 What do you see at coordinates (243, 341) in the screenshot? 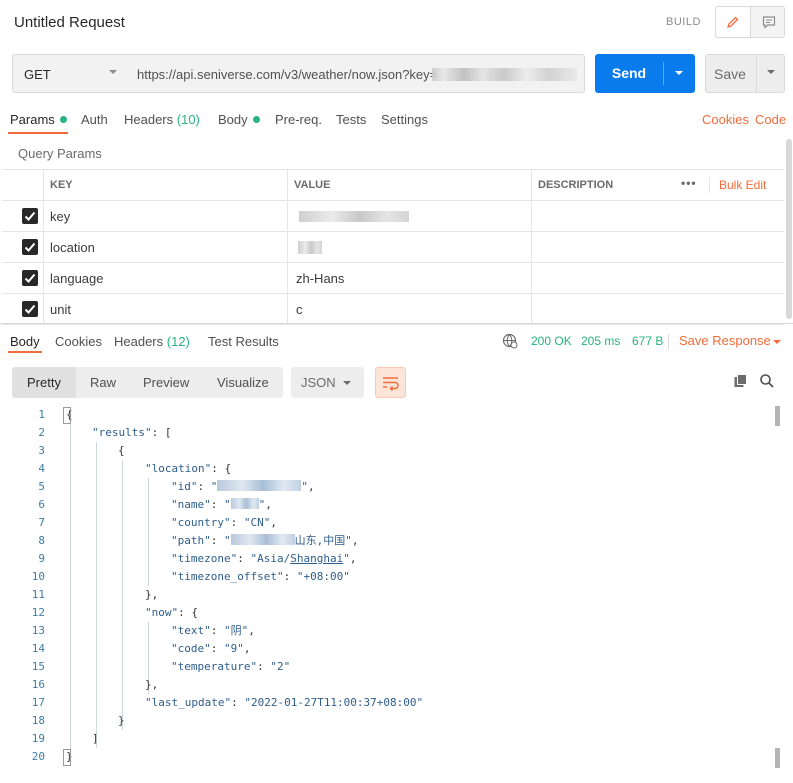
I see `tab-test-results: Test Results` at bounding box center [243, 341].